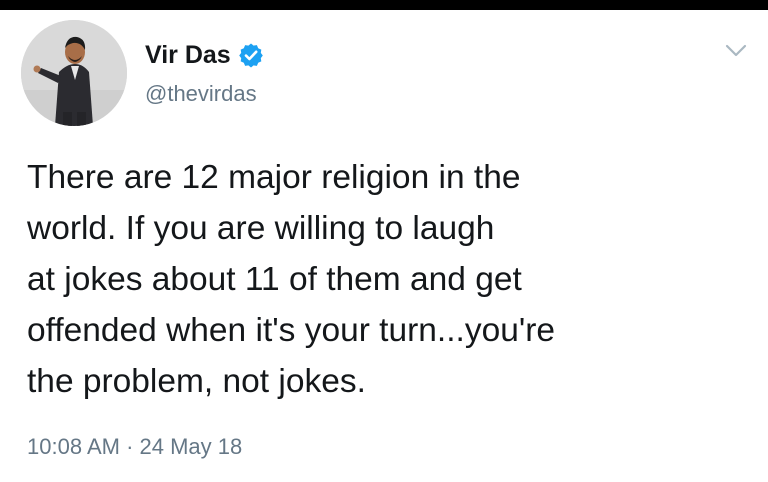  I want to click on tweet-text-line: offended when it's your turn...you're, so click(291, 330).